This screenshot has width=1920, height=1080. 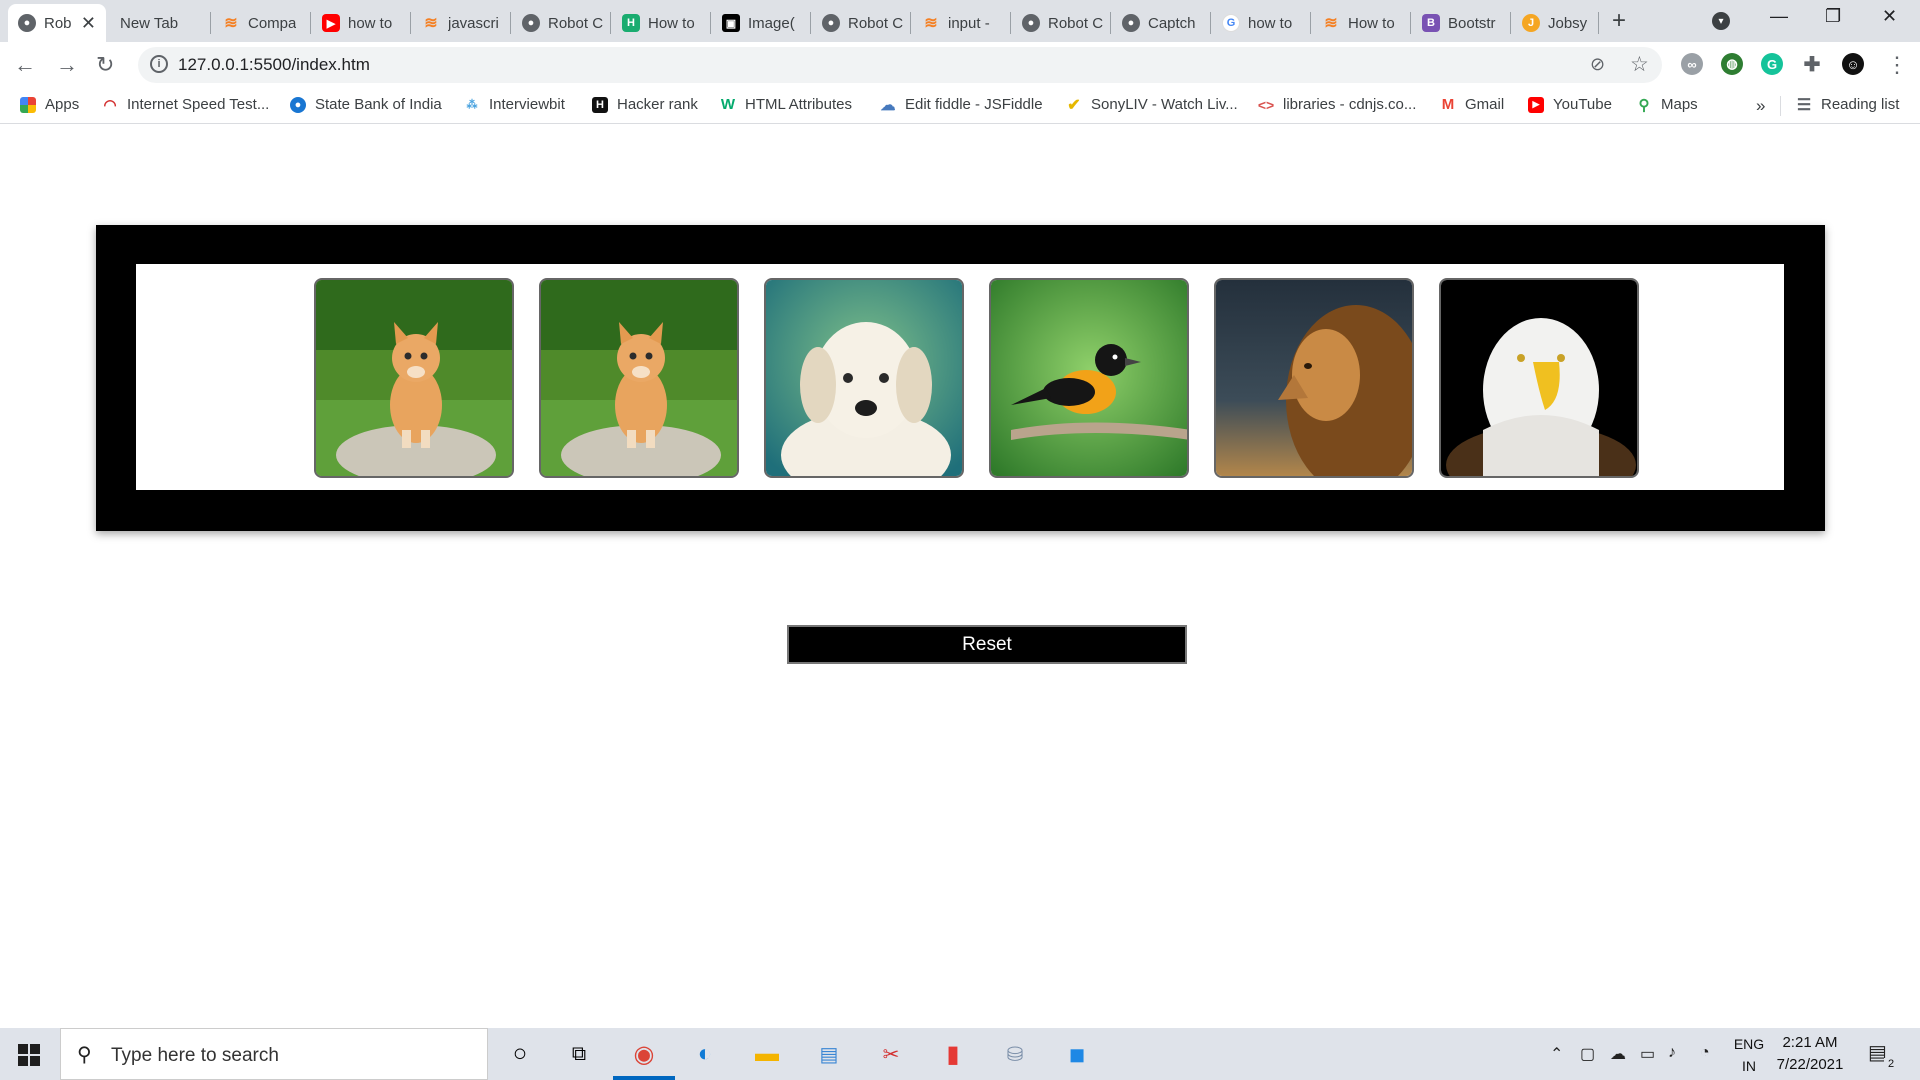 I want to click on profile-avatar: ☺, so click(x=1853, y=64).